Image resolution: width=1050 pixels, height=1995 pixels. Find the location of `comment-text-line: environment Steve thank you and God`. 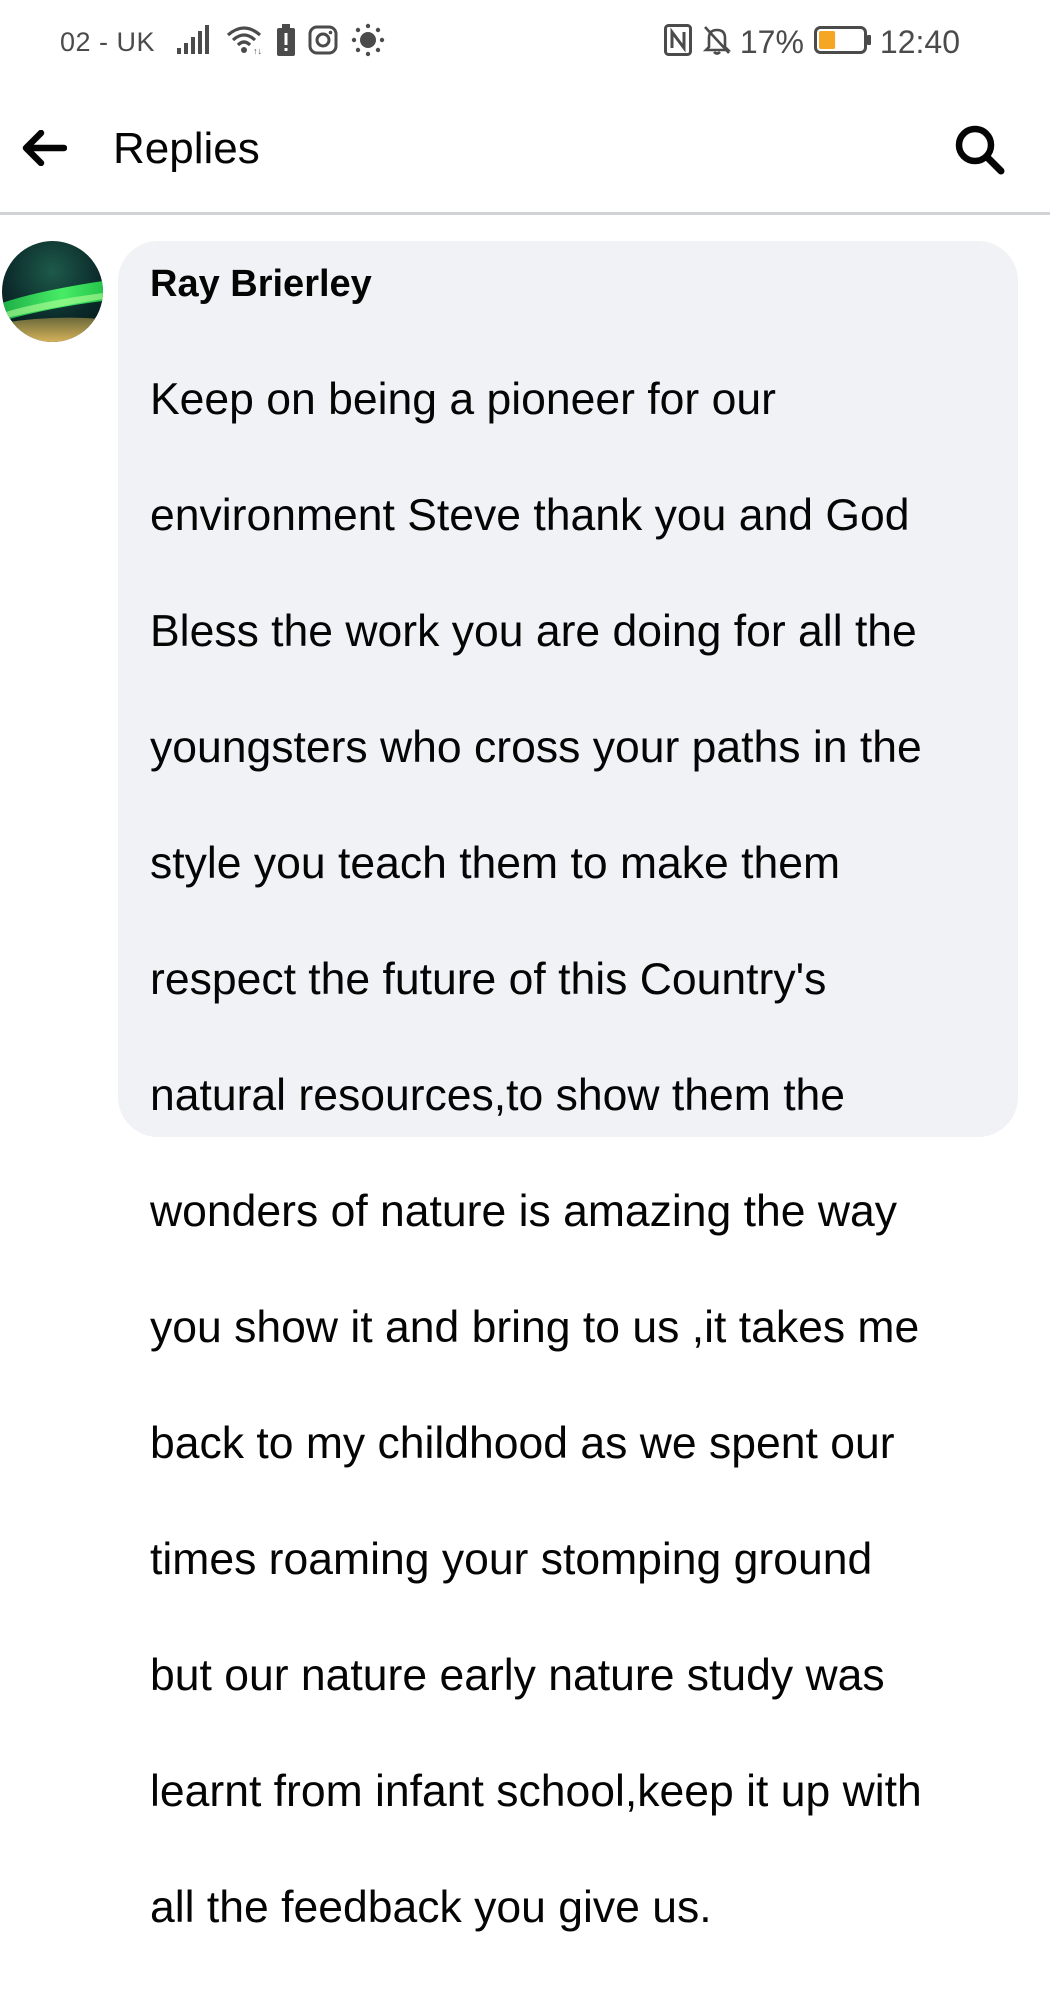

comment-text-line: environment Steve thank you and God is located at coordinates (530, 515).